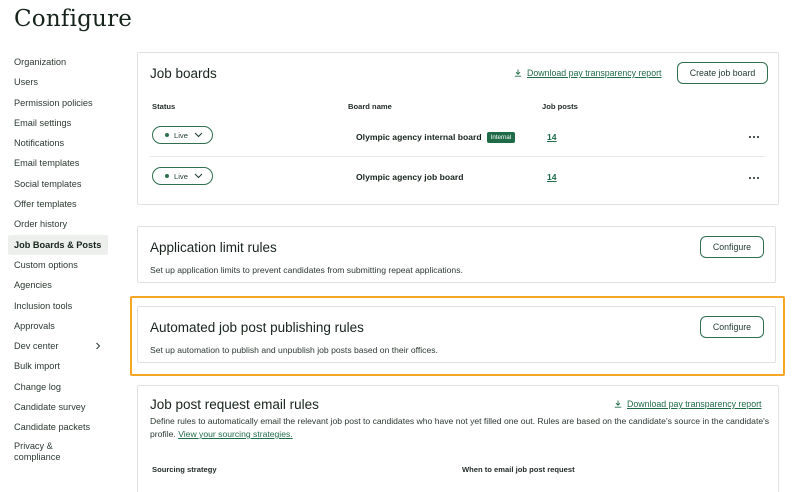 Image resolution: width=792 pixels, height=492 pixels. What do you see at coordinates (184, 469) in the screenshot?
I see `col-sourcing-strategy: Sourcing strategy` at bounding box center [184, 469].